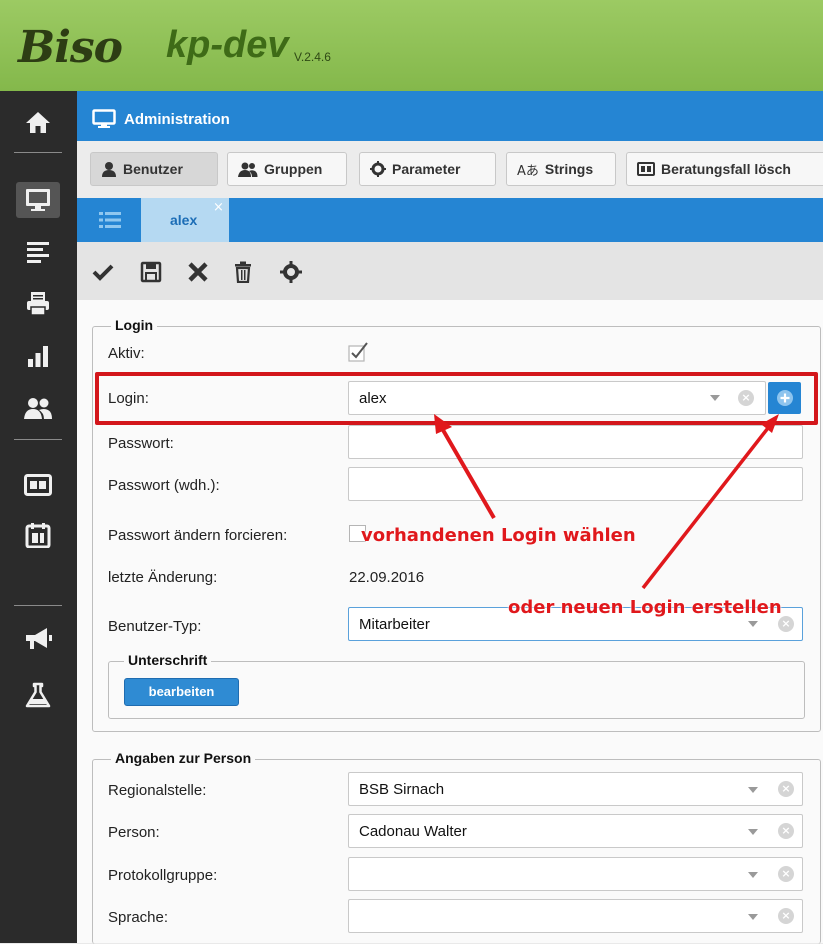 The height and width of the screenshot is (944, 823). I want to click on tab-label: Beratungsfall lösch, so click(726, 169).